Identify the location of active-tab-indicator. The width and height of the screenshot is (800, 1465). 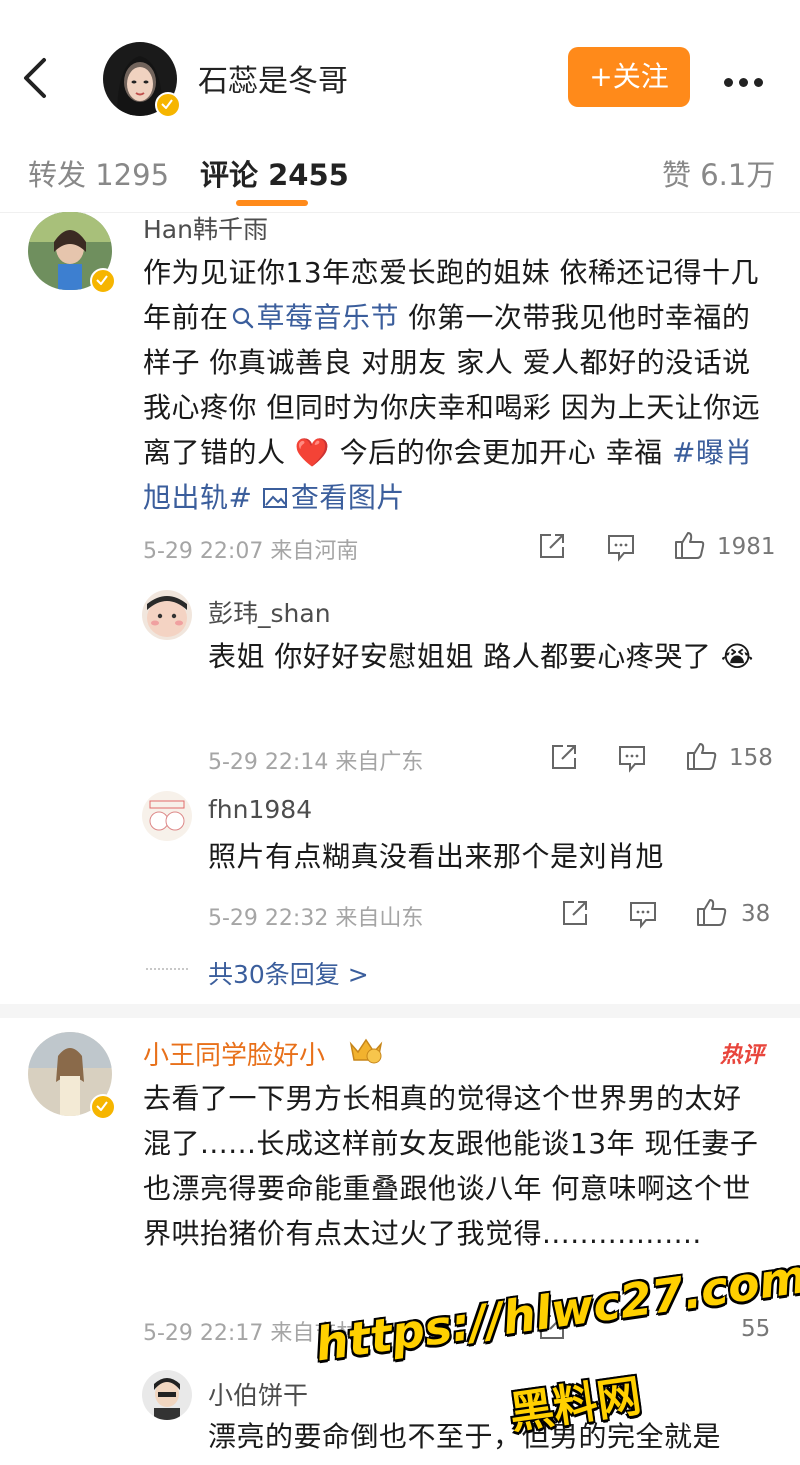
(272, 203).